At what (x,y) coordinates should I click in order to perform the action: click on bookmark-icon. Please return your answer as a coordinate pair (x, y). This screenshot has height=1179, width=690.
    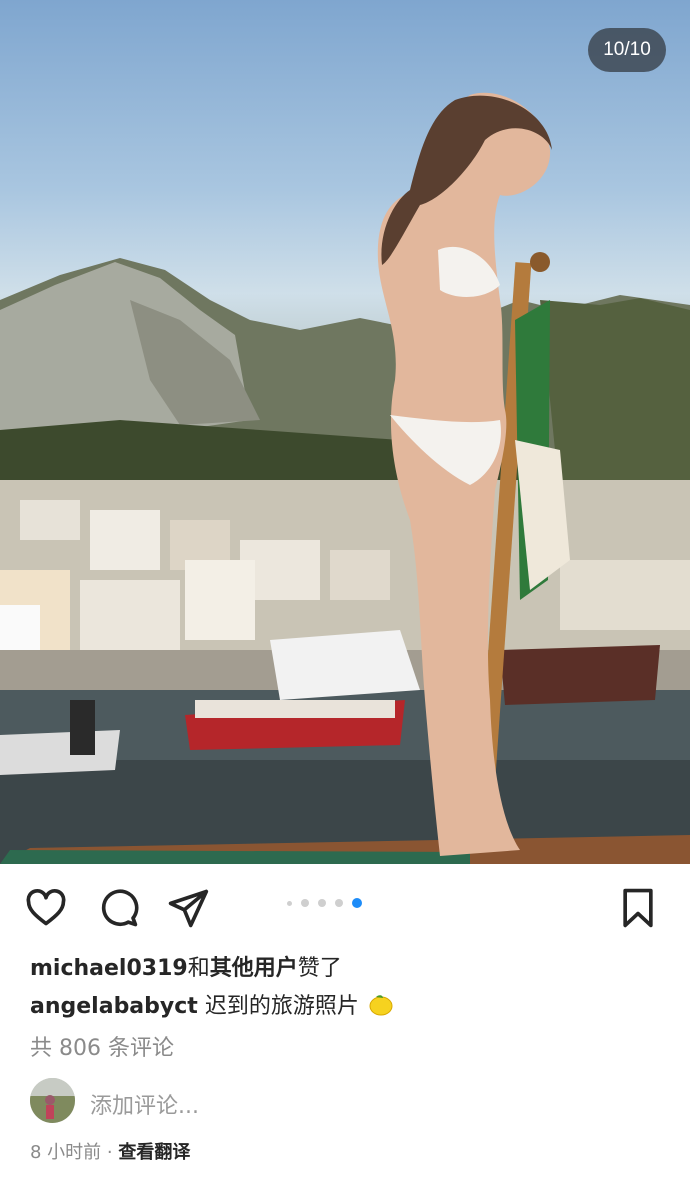
    Looking at the image, I should click on (638, 908).